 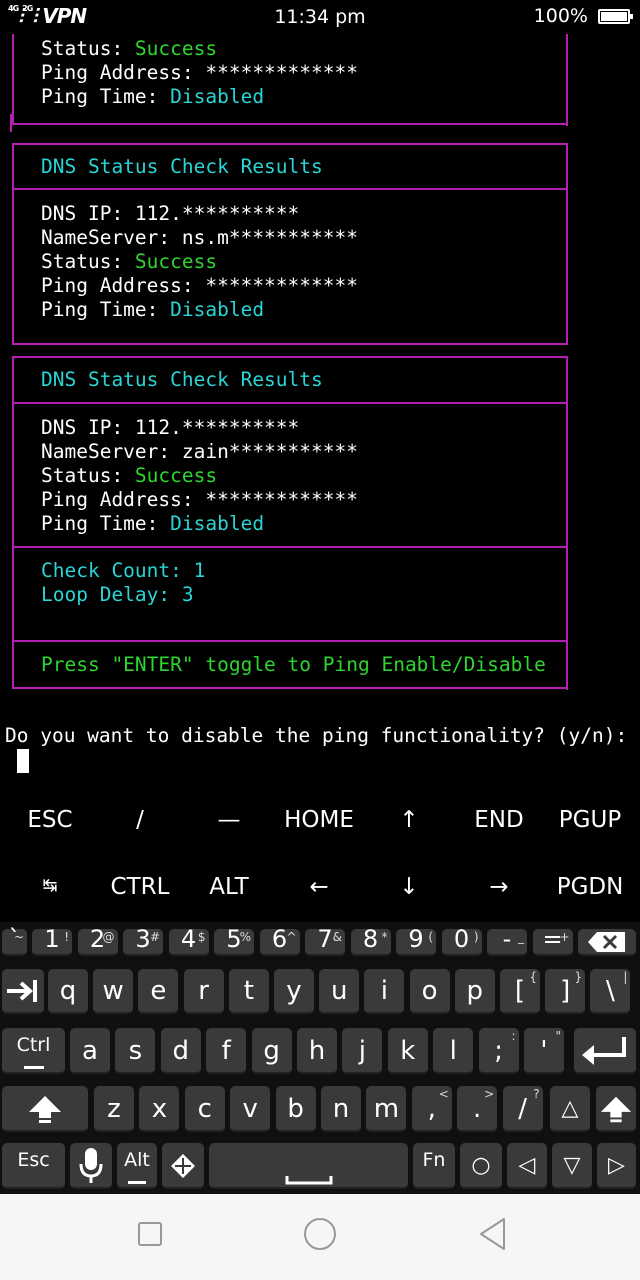 What do you see at coordinates (325, 941) in the screenshot?
I see `key-7: & 7` at bounding box center [325, 941].